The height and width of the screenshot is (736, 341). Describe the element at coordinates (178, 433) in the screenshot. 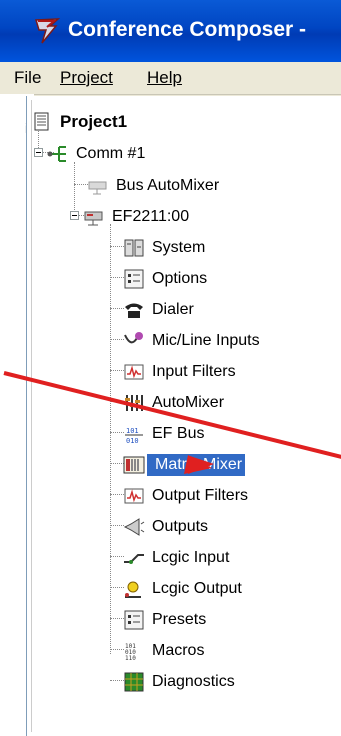

I see `tree-item-label: EF Bus` at that location.